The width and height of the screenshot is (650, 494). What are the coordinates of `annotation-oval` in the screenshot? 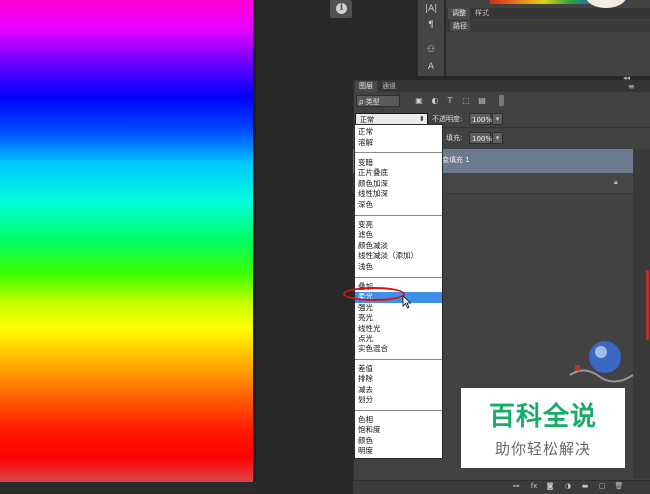 It's located at (374, 294).